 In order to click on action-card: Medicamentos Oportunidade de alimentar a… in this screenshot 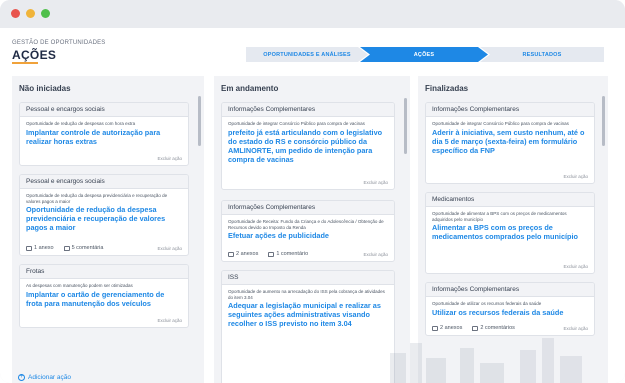, I will do `click(510, 233)`.